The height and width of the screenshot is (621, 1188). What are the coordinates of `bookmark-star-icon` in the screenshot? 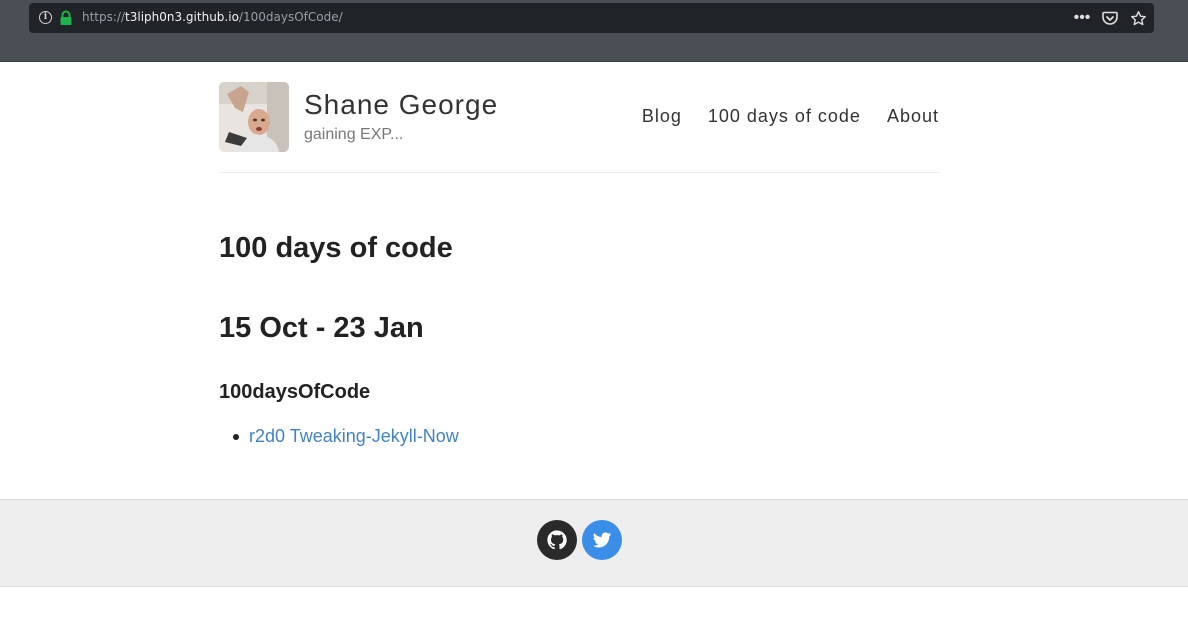 It's located at (1138, 18).